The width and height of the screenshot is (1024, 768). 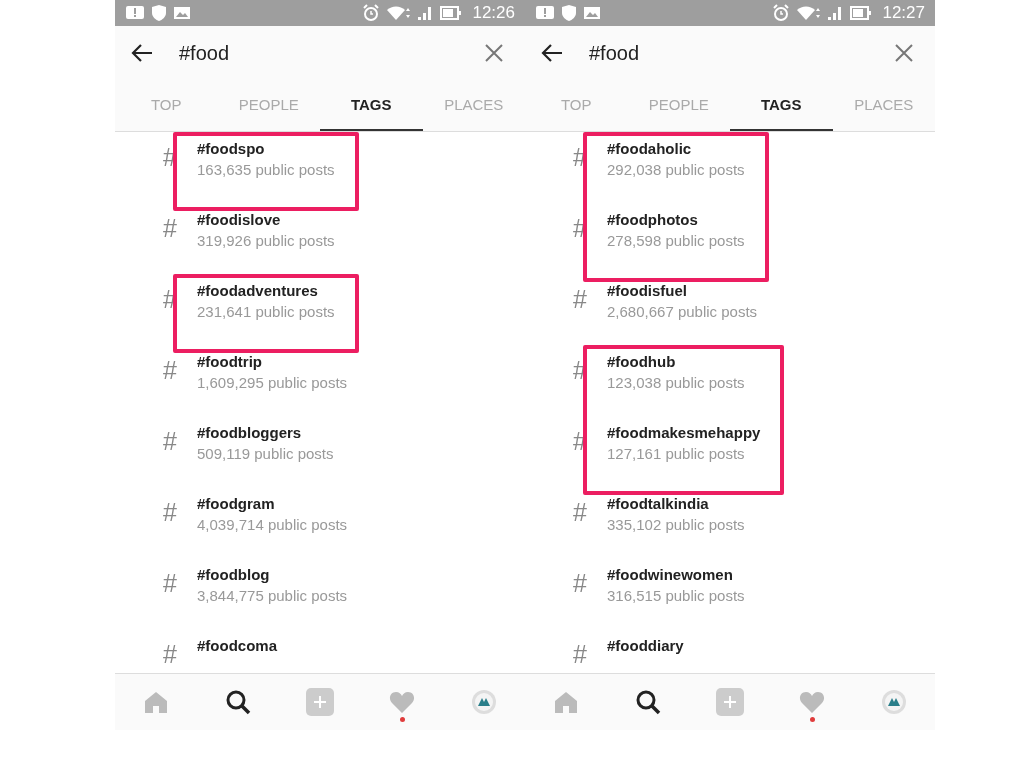 What do you see at coordinates (237, 645) in the screenshot?
I see `hashtag-name: #foodcoma` at bounding box center [237, 645].